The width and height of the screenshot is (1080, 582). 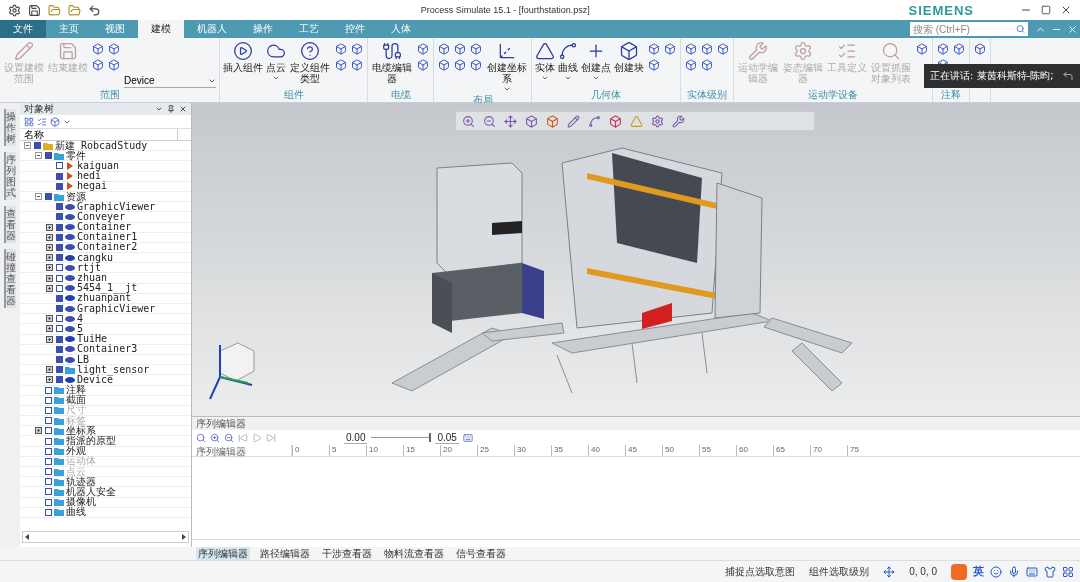 I want to click on side-tab: 操作树, so click(x=10, y=127).